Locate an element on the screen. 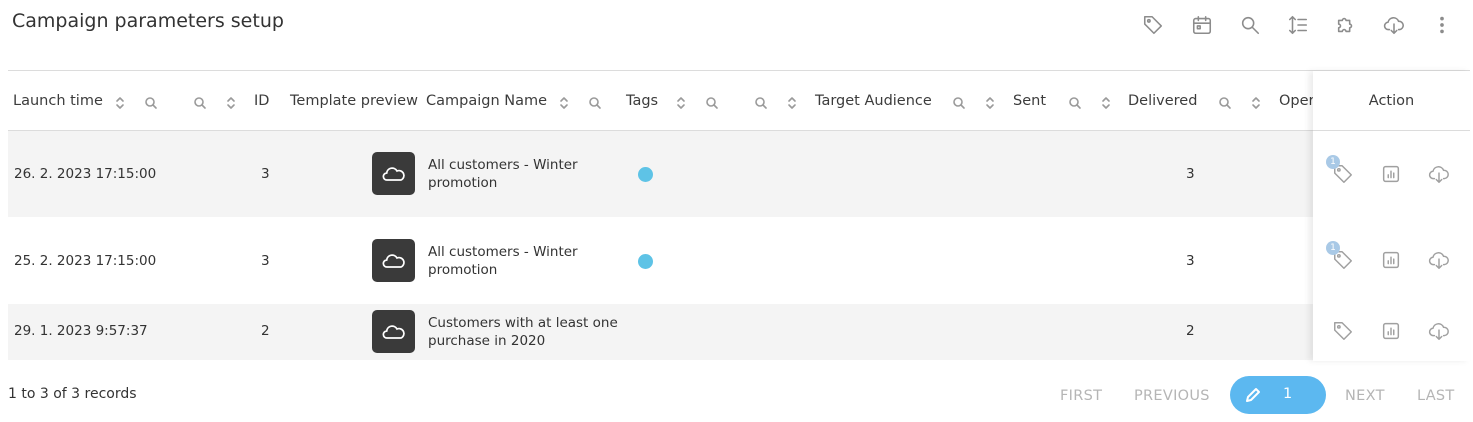 This screenshot has height=422, width=1473. col-id: ID is located at coordinates (261, 101).